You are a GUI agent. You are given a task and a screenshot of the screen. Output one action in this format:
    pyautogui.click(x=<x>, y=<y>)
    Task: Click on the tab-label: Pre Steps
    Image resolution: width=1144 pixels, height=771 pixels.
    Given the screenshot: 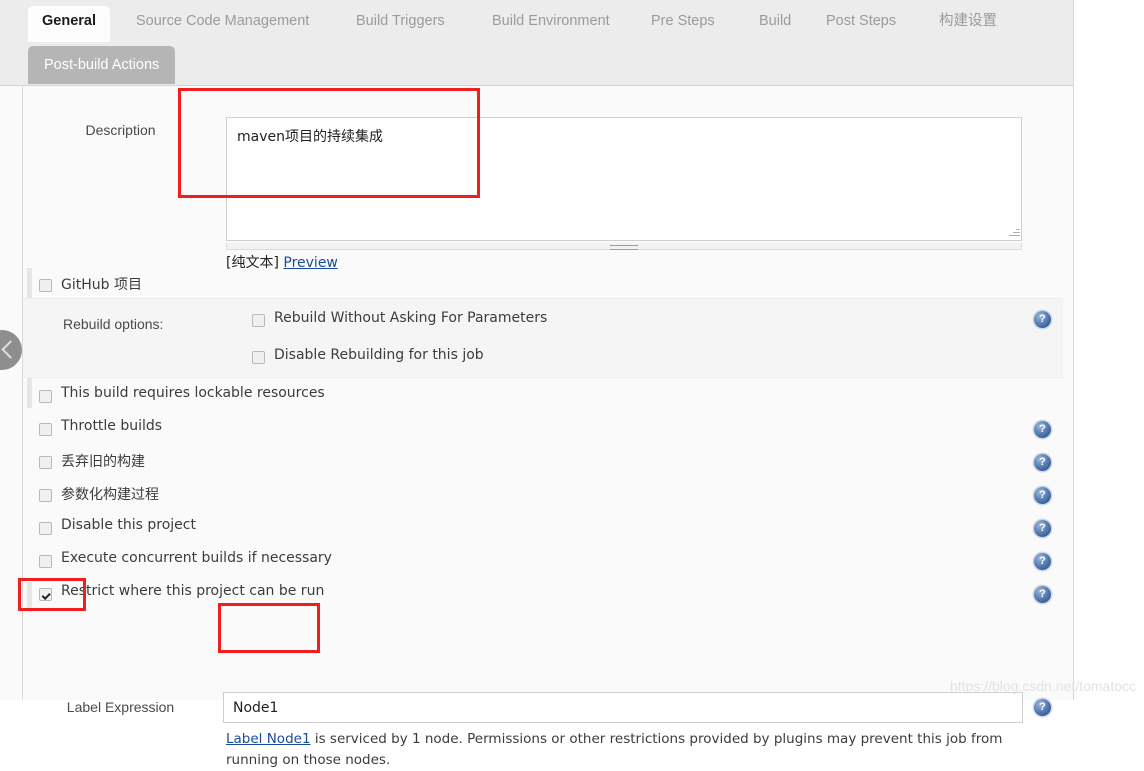 What is the action you would take?
    pyautogui.click(x=683, y=21)
    